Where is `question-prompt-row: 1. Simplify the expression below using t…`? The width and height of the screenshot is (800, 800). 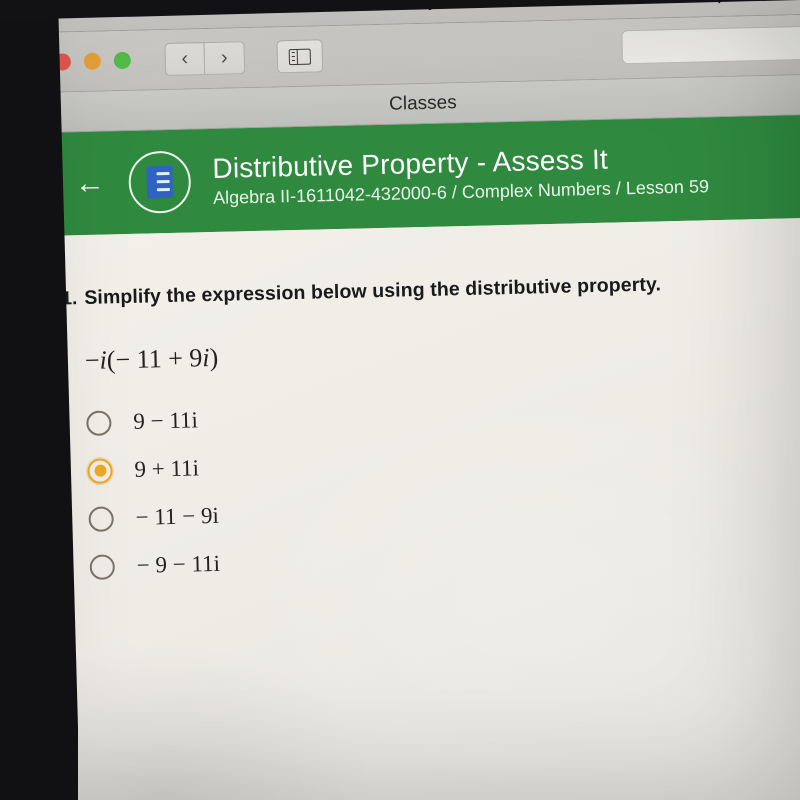
question-prompt-row: 1. Simplify the expression below using t… is located at coordinates (430, 290).